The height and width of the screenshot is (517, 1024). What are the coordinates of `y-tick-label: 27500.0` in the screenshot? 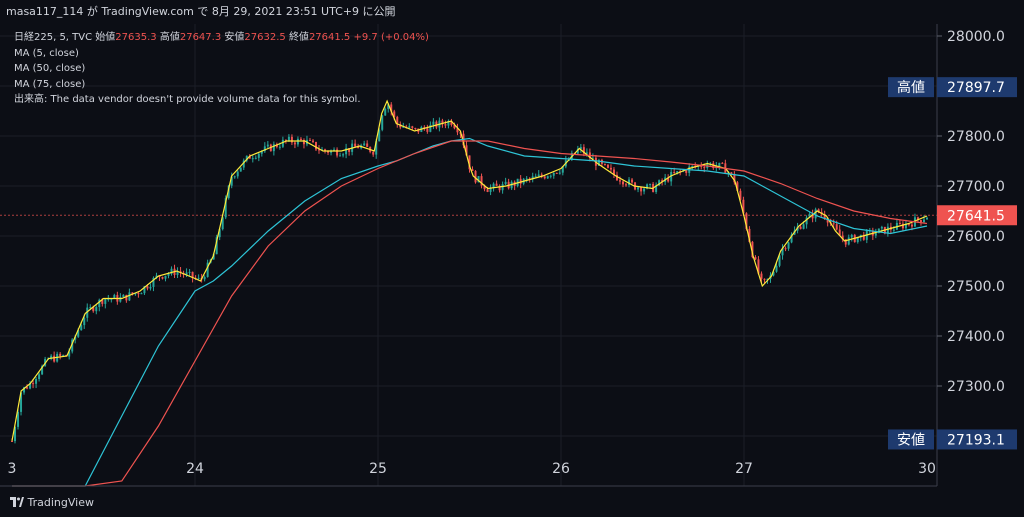 It's located at (976, 287).